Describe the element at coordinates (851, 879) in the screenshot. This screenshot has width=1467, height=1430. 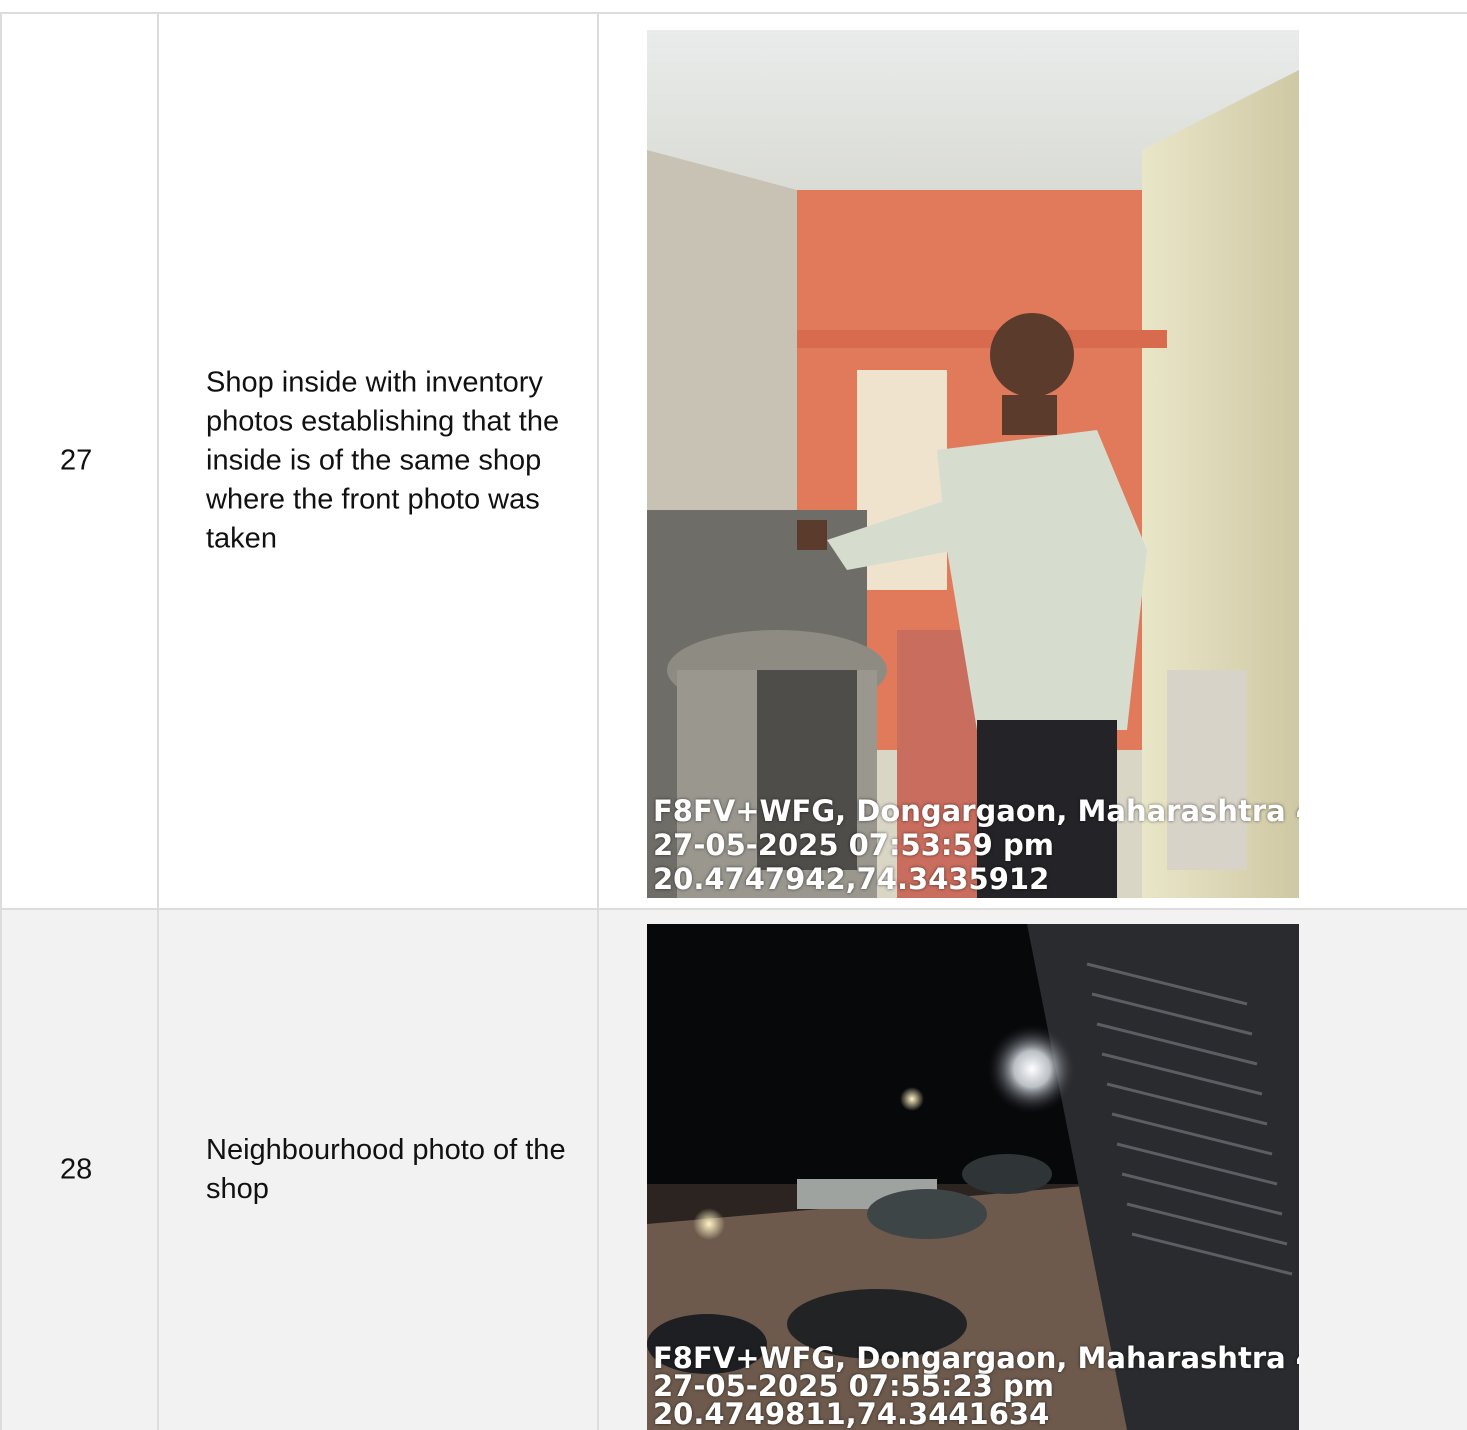
I see `stamp-coordinates: 20.4747942,74.3435912` at that location.